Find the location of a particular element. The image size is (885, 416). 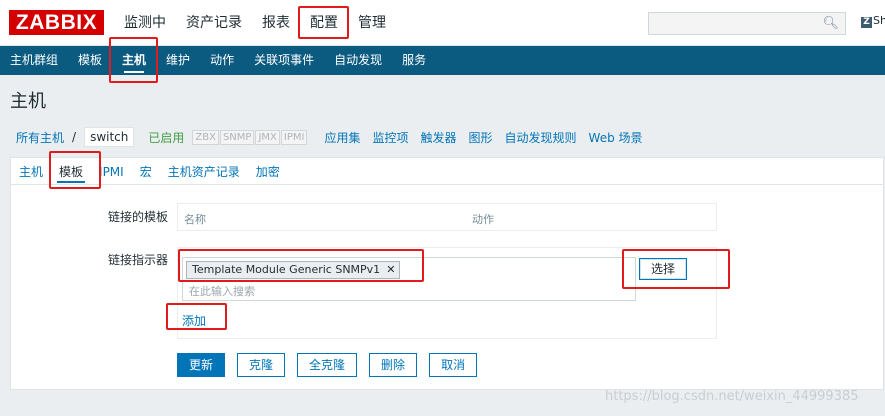

items-link: 监控项 is located at coordinates (390, 137).